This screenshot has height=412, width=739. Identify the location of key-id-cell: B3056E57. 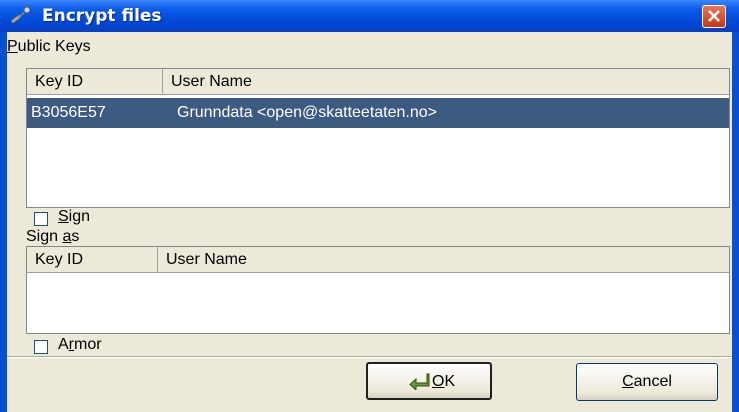
(68, 112).